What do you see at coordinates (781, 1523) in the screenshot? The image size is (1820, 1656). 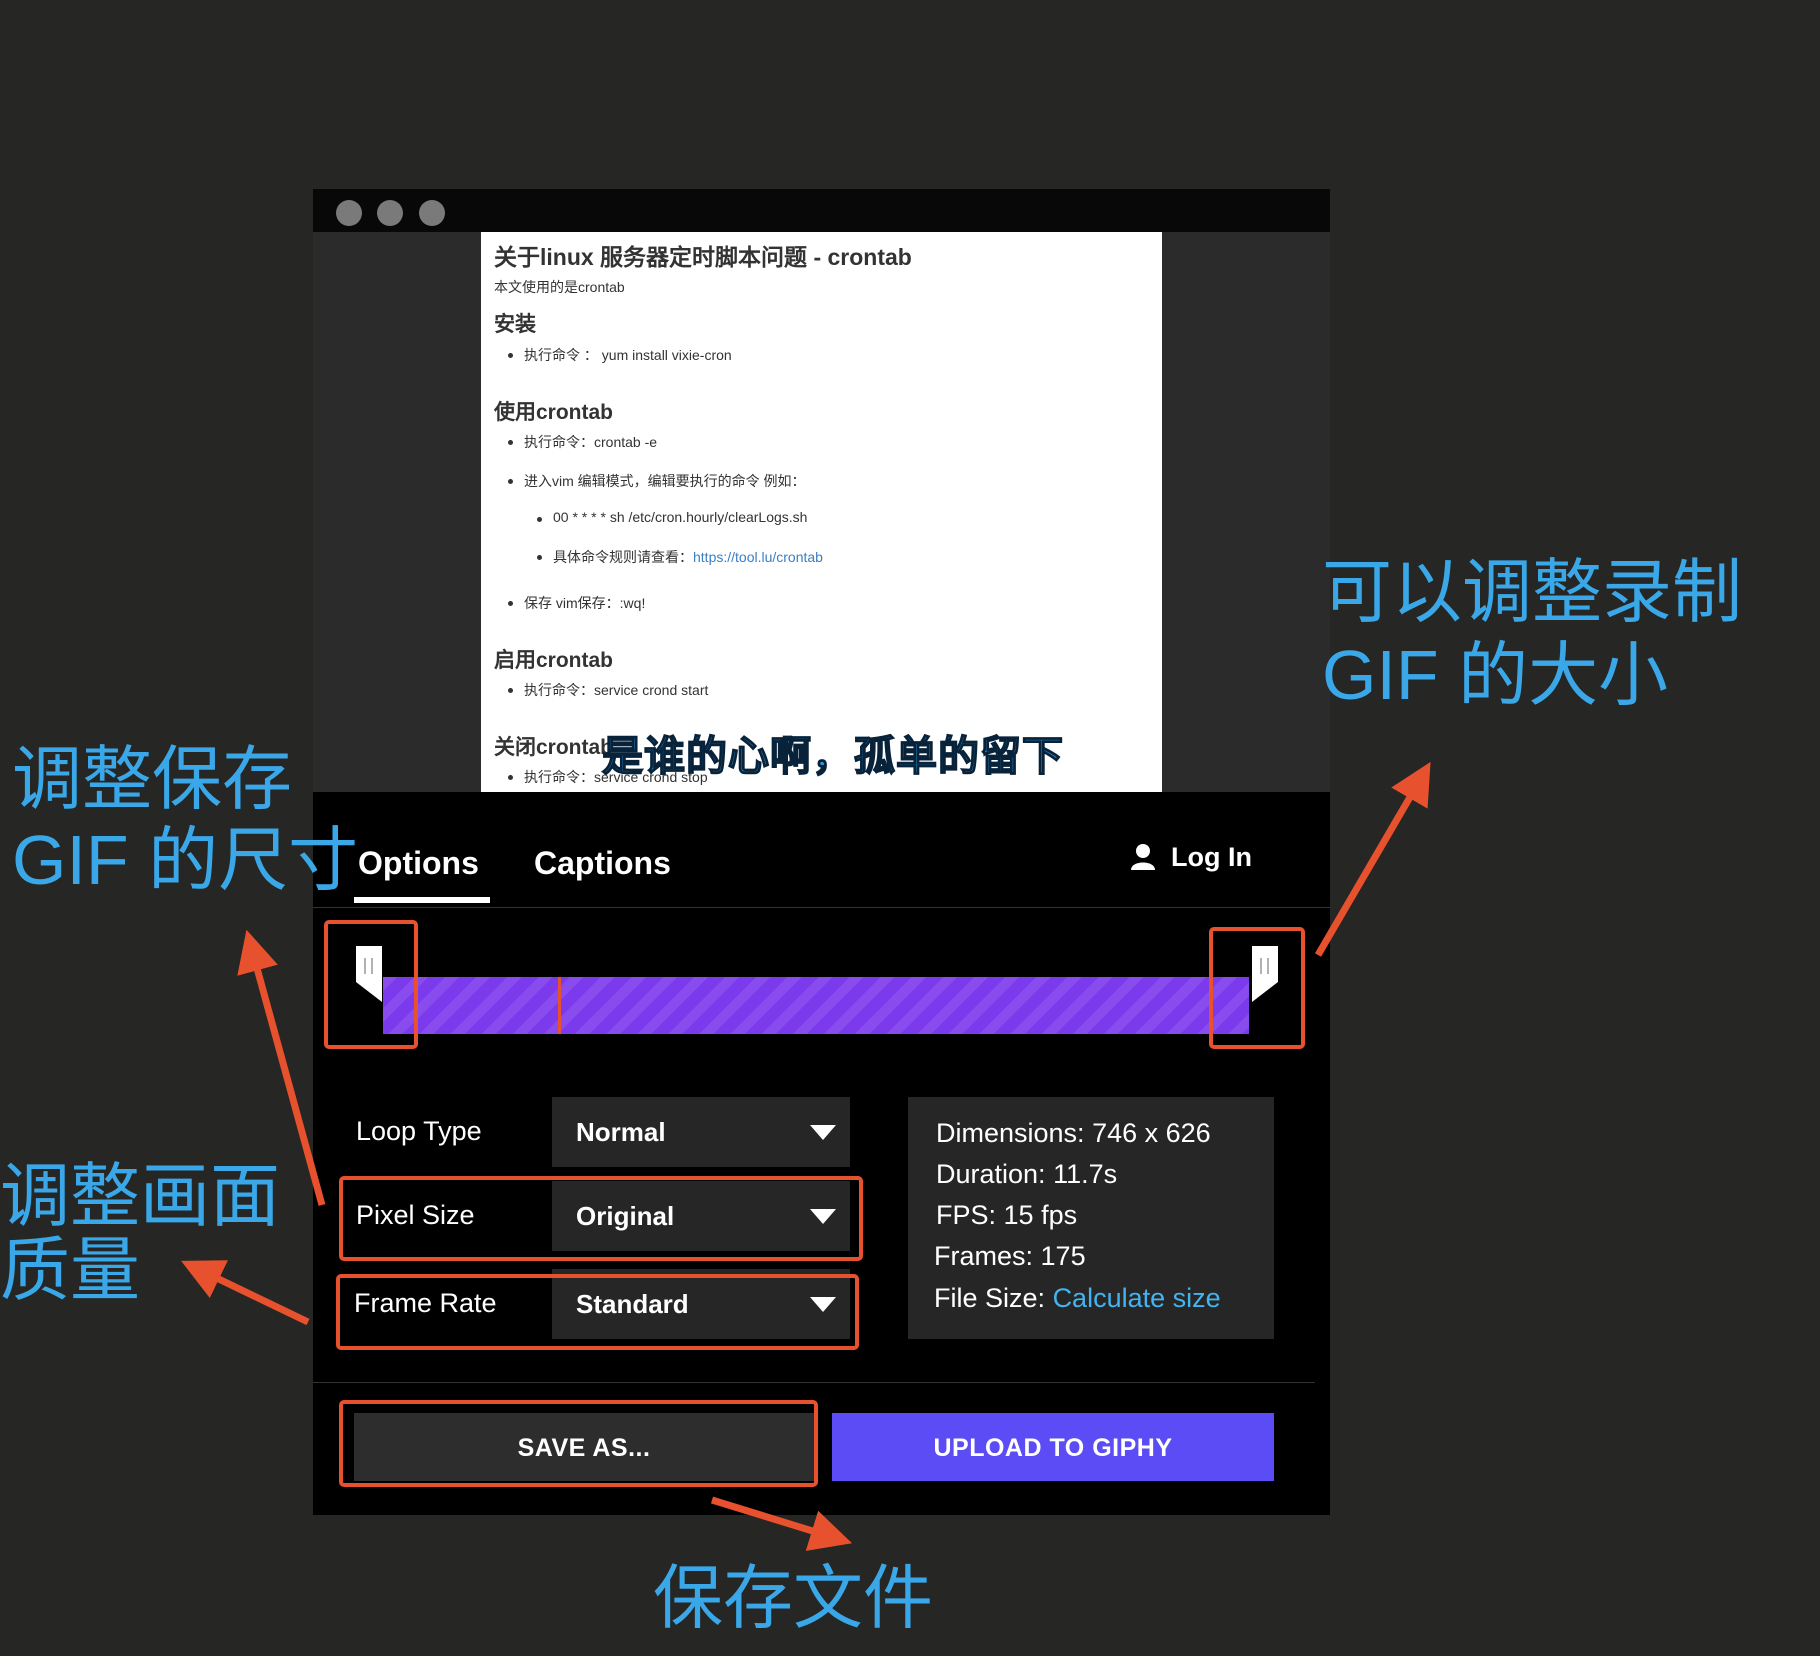 I see `arrow-save` at bounding box center [781, 1523].